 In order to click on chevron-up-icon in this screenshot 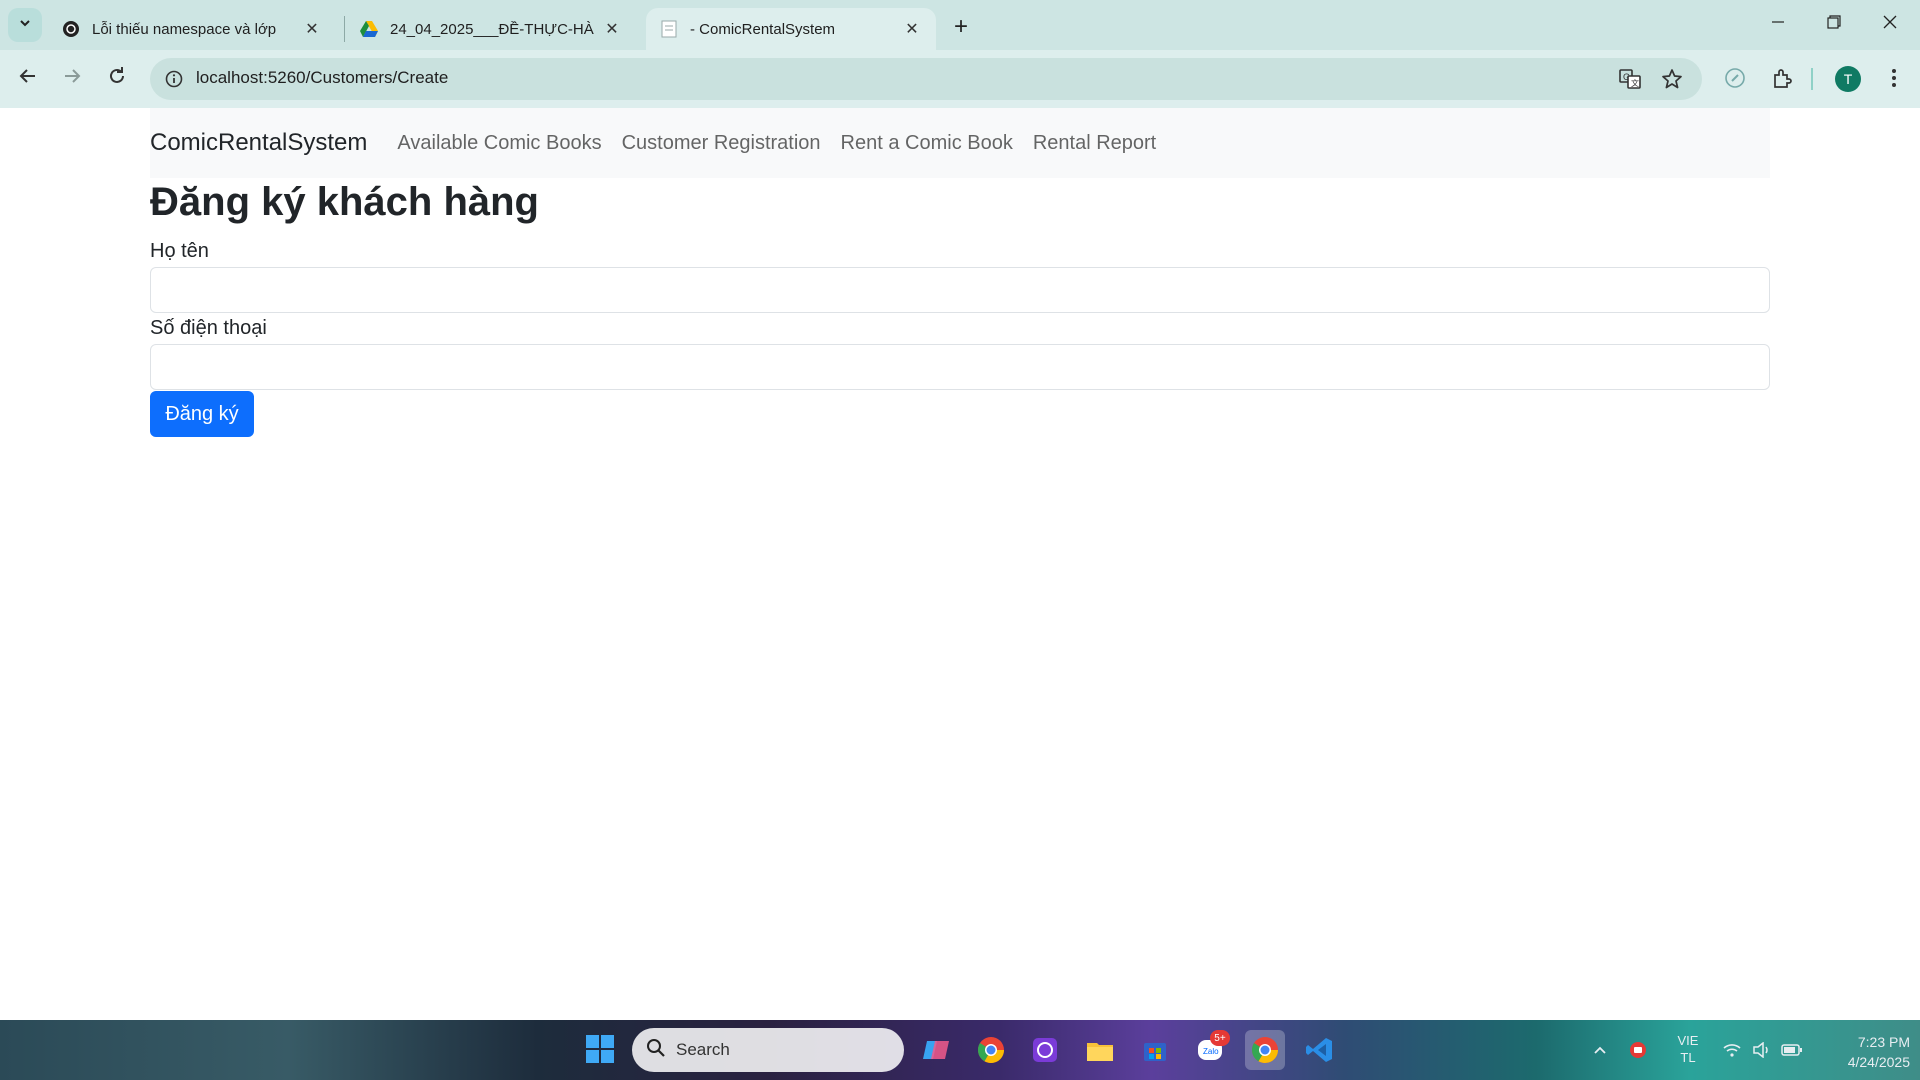, I will do `click(1600, 1050)`.